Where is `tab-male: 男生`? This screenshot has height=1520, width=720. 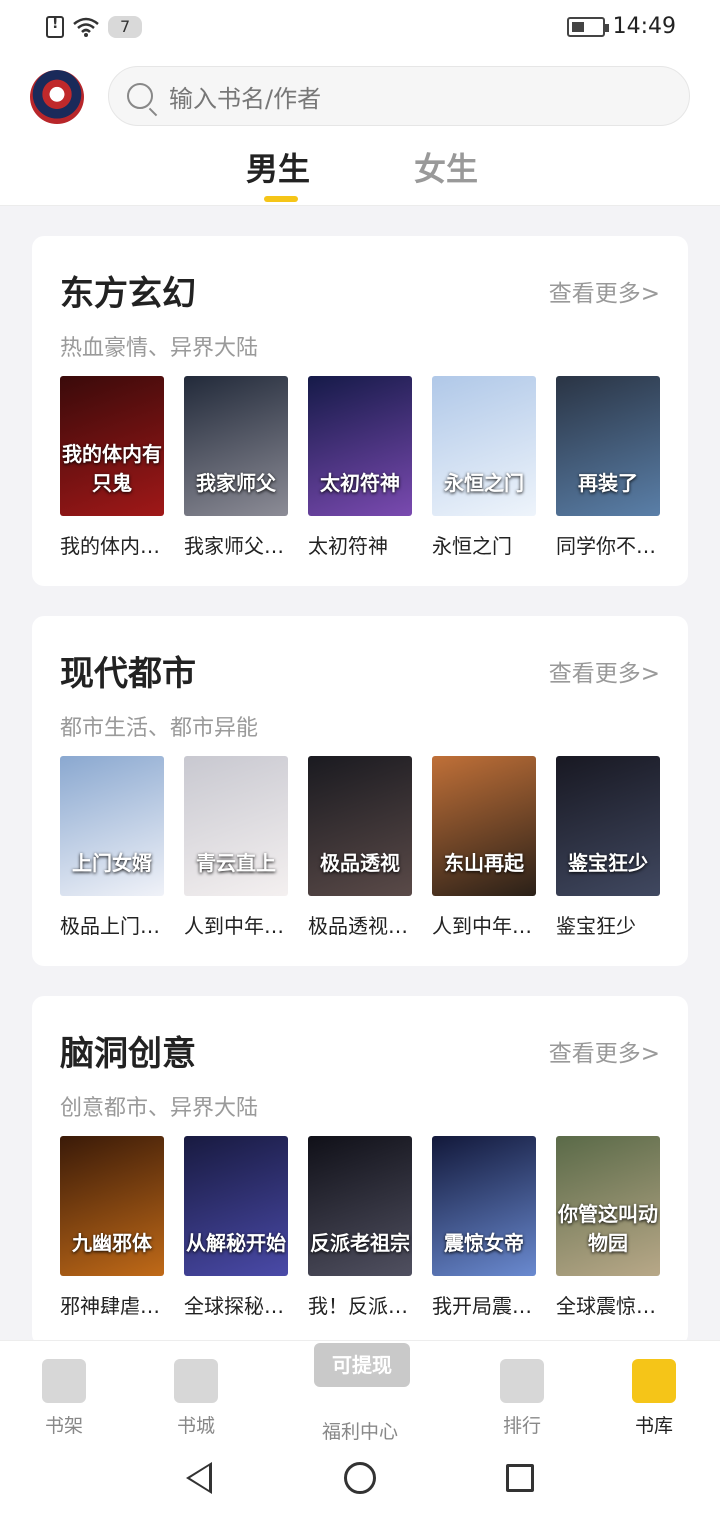
tab-male: 男生 is located at coordinates (278, 167).